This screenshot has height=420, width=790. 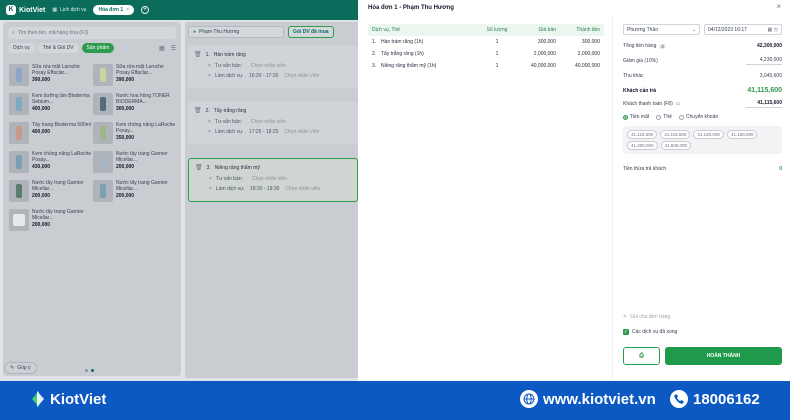 I want to click on quick-amount-chip: 41,120,000, so click(x=708, y=134).